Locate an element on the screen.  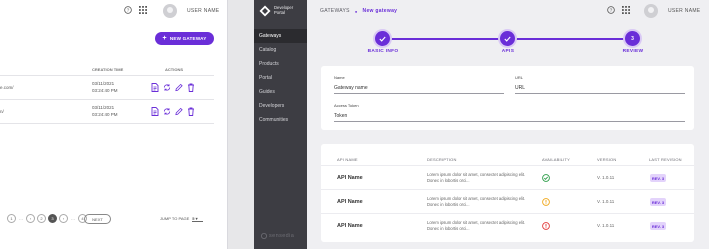
logo-icon is located at coordinates (265, 11).